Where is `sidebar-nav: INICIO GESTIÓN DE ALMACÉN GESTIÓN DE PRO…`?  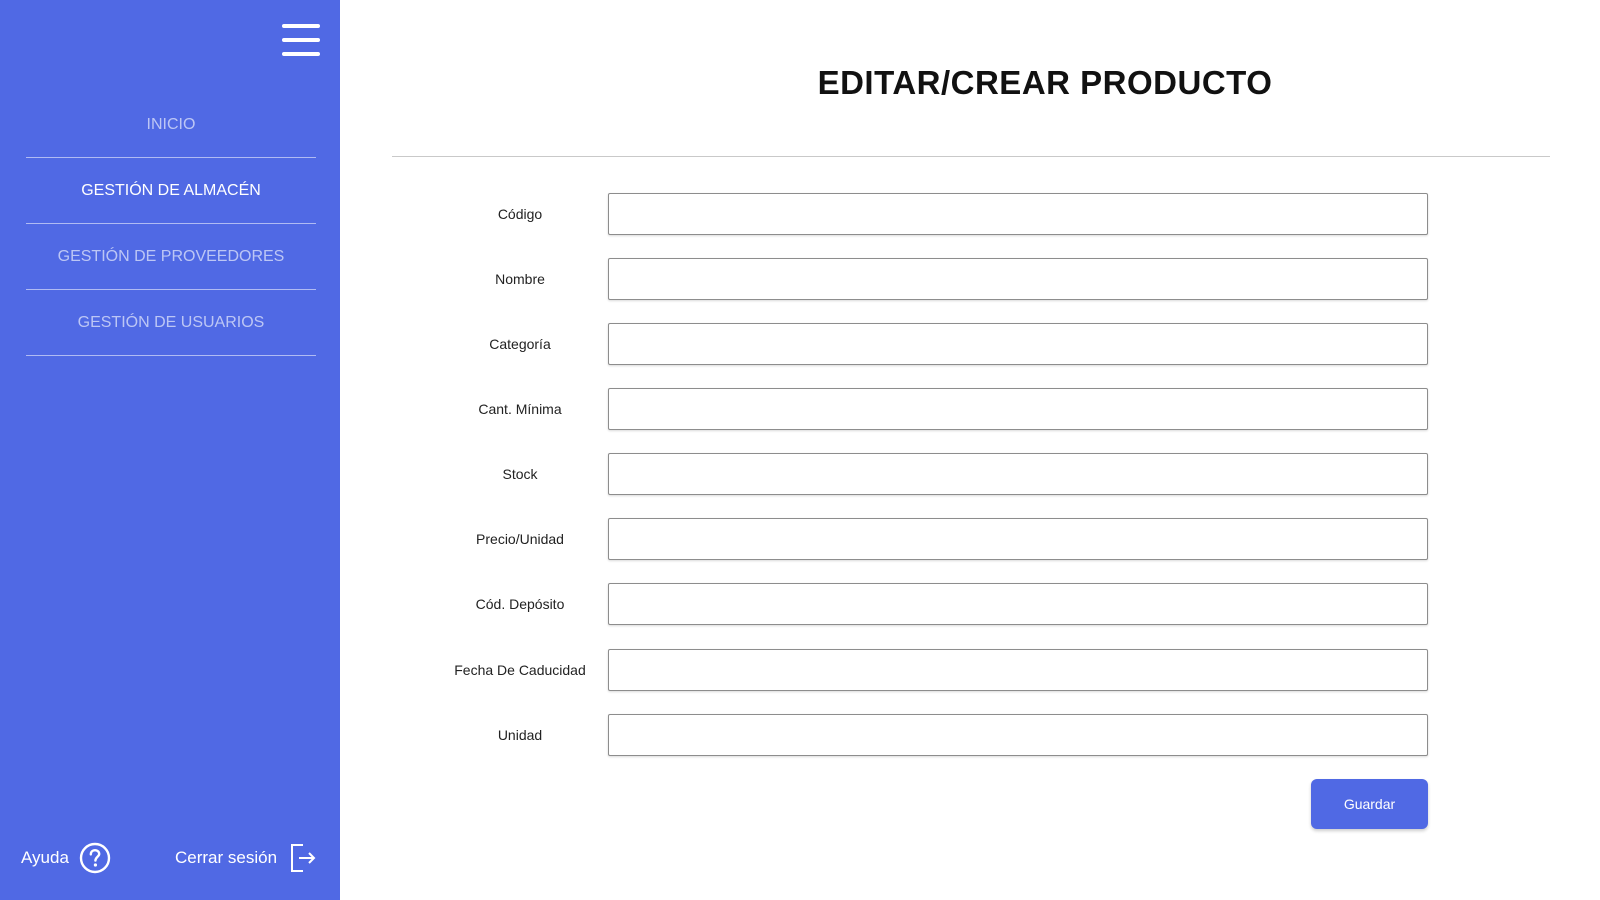 sidebar-nav: INICIO GESTIÓN DE ALMACÉN GESTIÓN DE PRO… is located at coordinates (171, 224).